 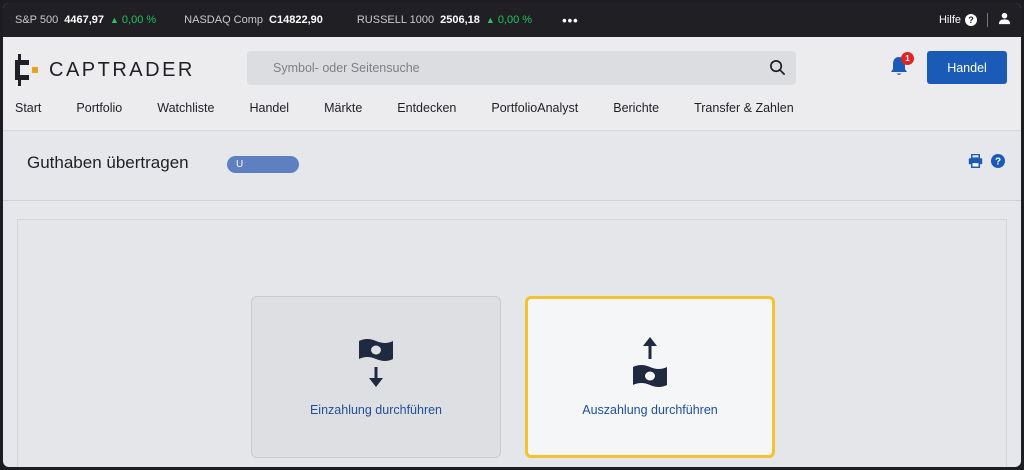 I want to click on ticker-right-group: Hilfe ?, so click(x=975, y=20).